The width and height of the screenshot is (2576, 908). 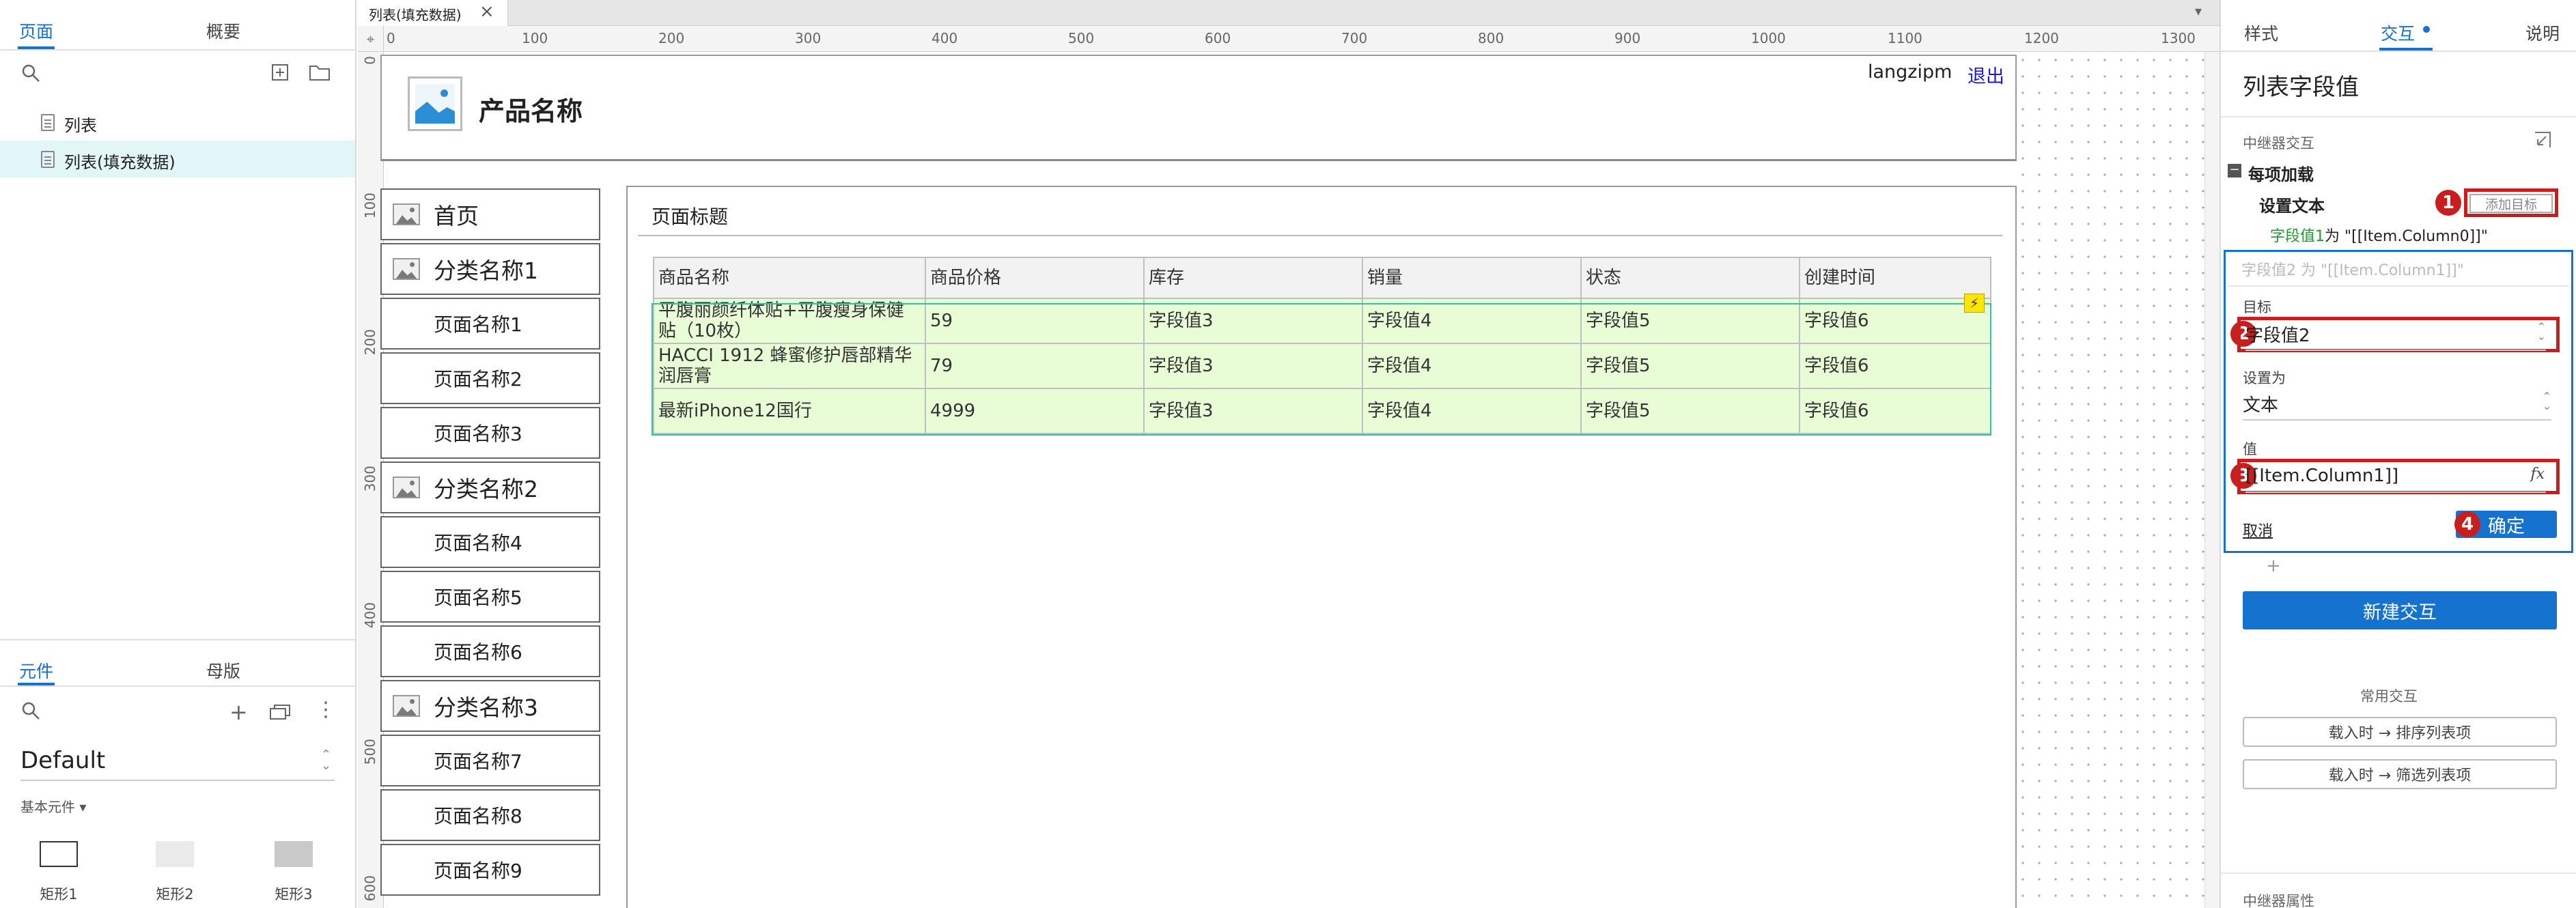 I want to click on add-page-icon, so click(x=280, y=72).